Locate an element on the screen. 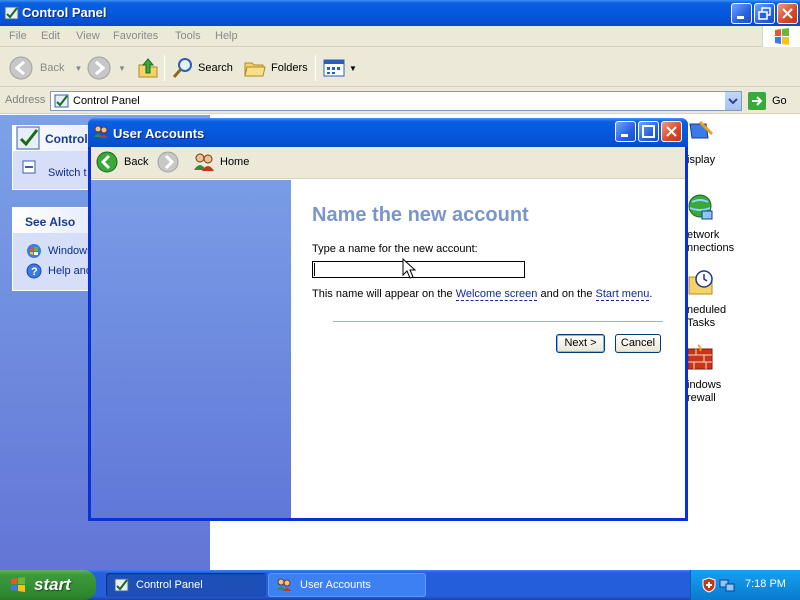 This screenshot has width=800, height=600. account-name-input is located at coordinates (418, 269).